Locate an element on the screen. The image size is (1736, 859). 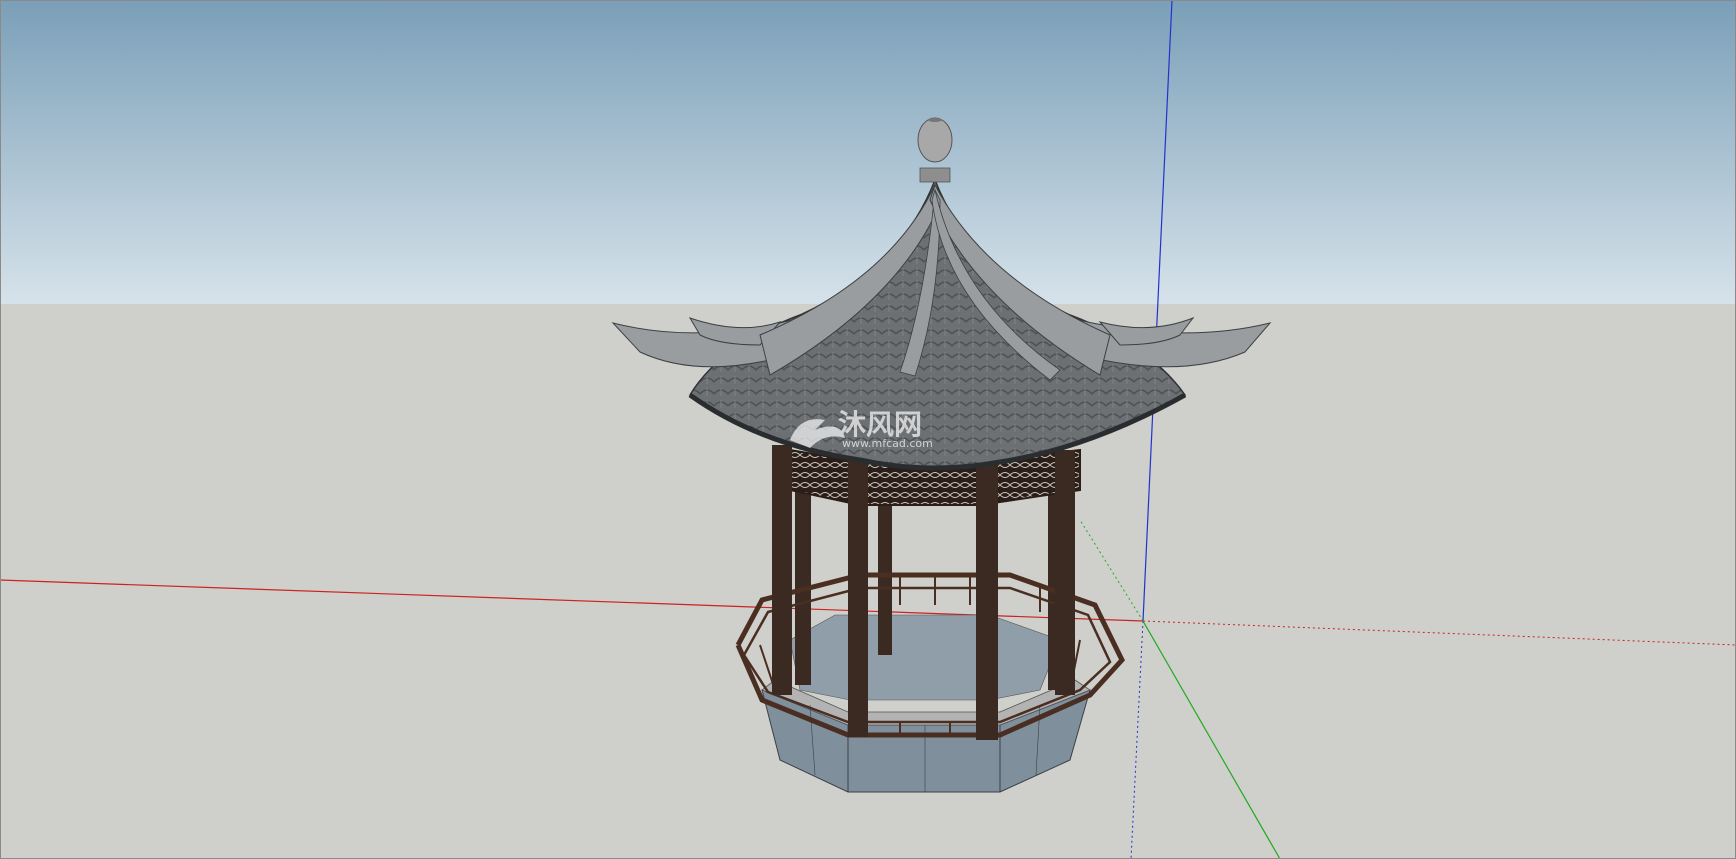
pavilion-inner-floor is located at coordinates (925, 657).